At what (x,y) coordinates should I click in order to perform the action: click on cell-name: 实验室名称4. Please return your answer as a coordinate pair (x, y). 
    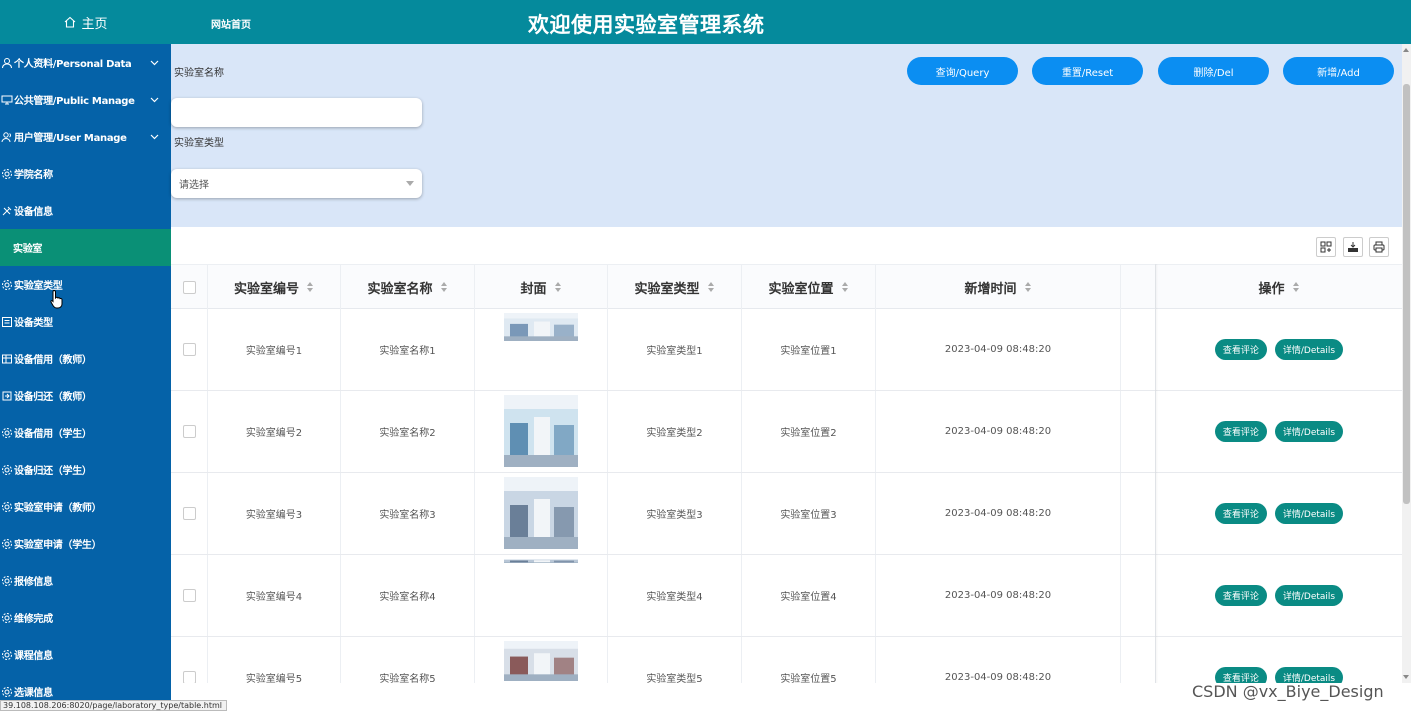
    Looking at the image, I should click on (408, 595).